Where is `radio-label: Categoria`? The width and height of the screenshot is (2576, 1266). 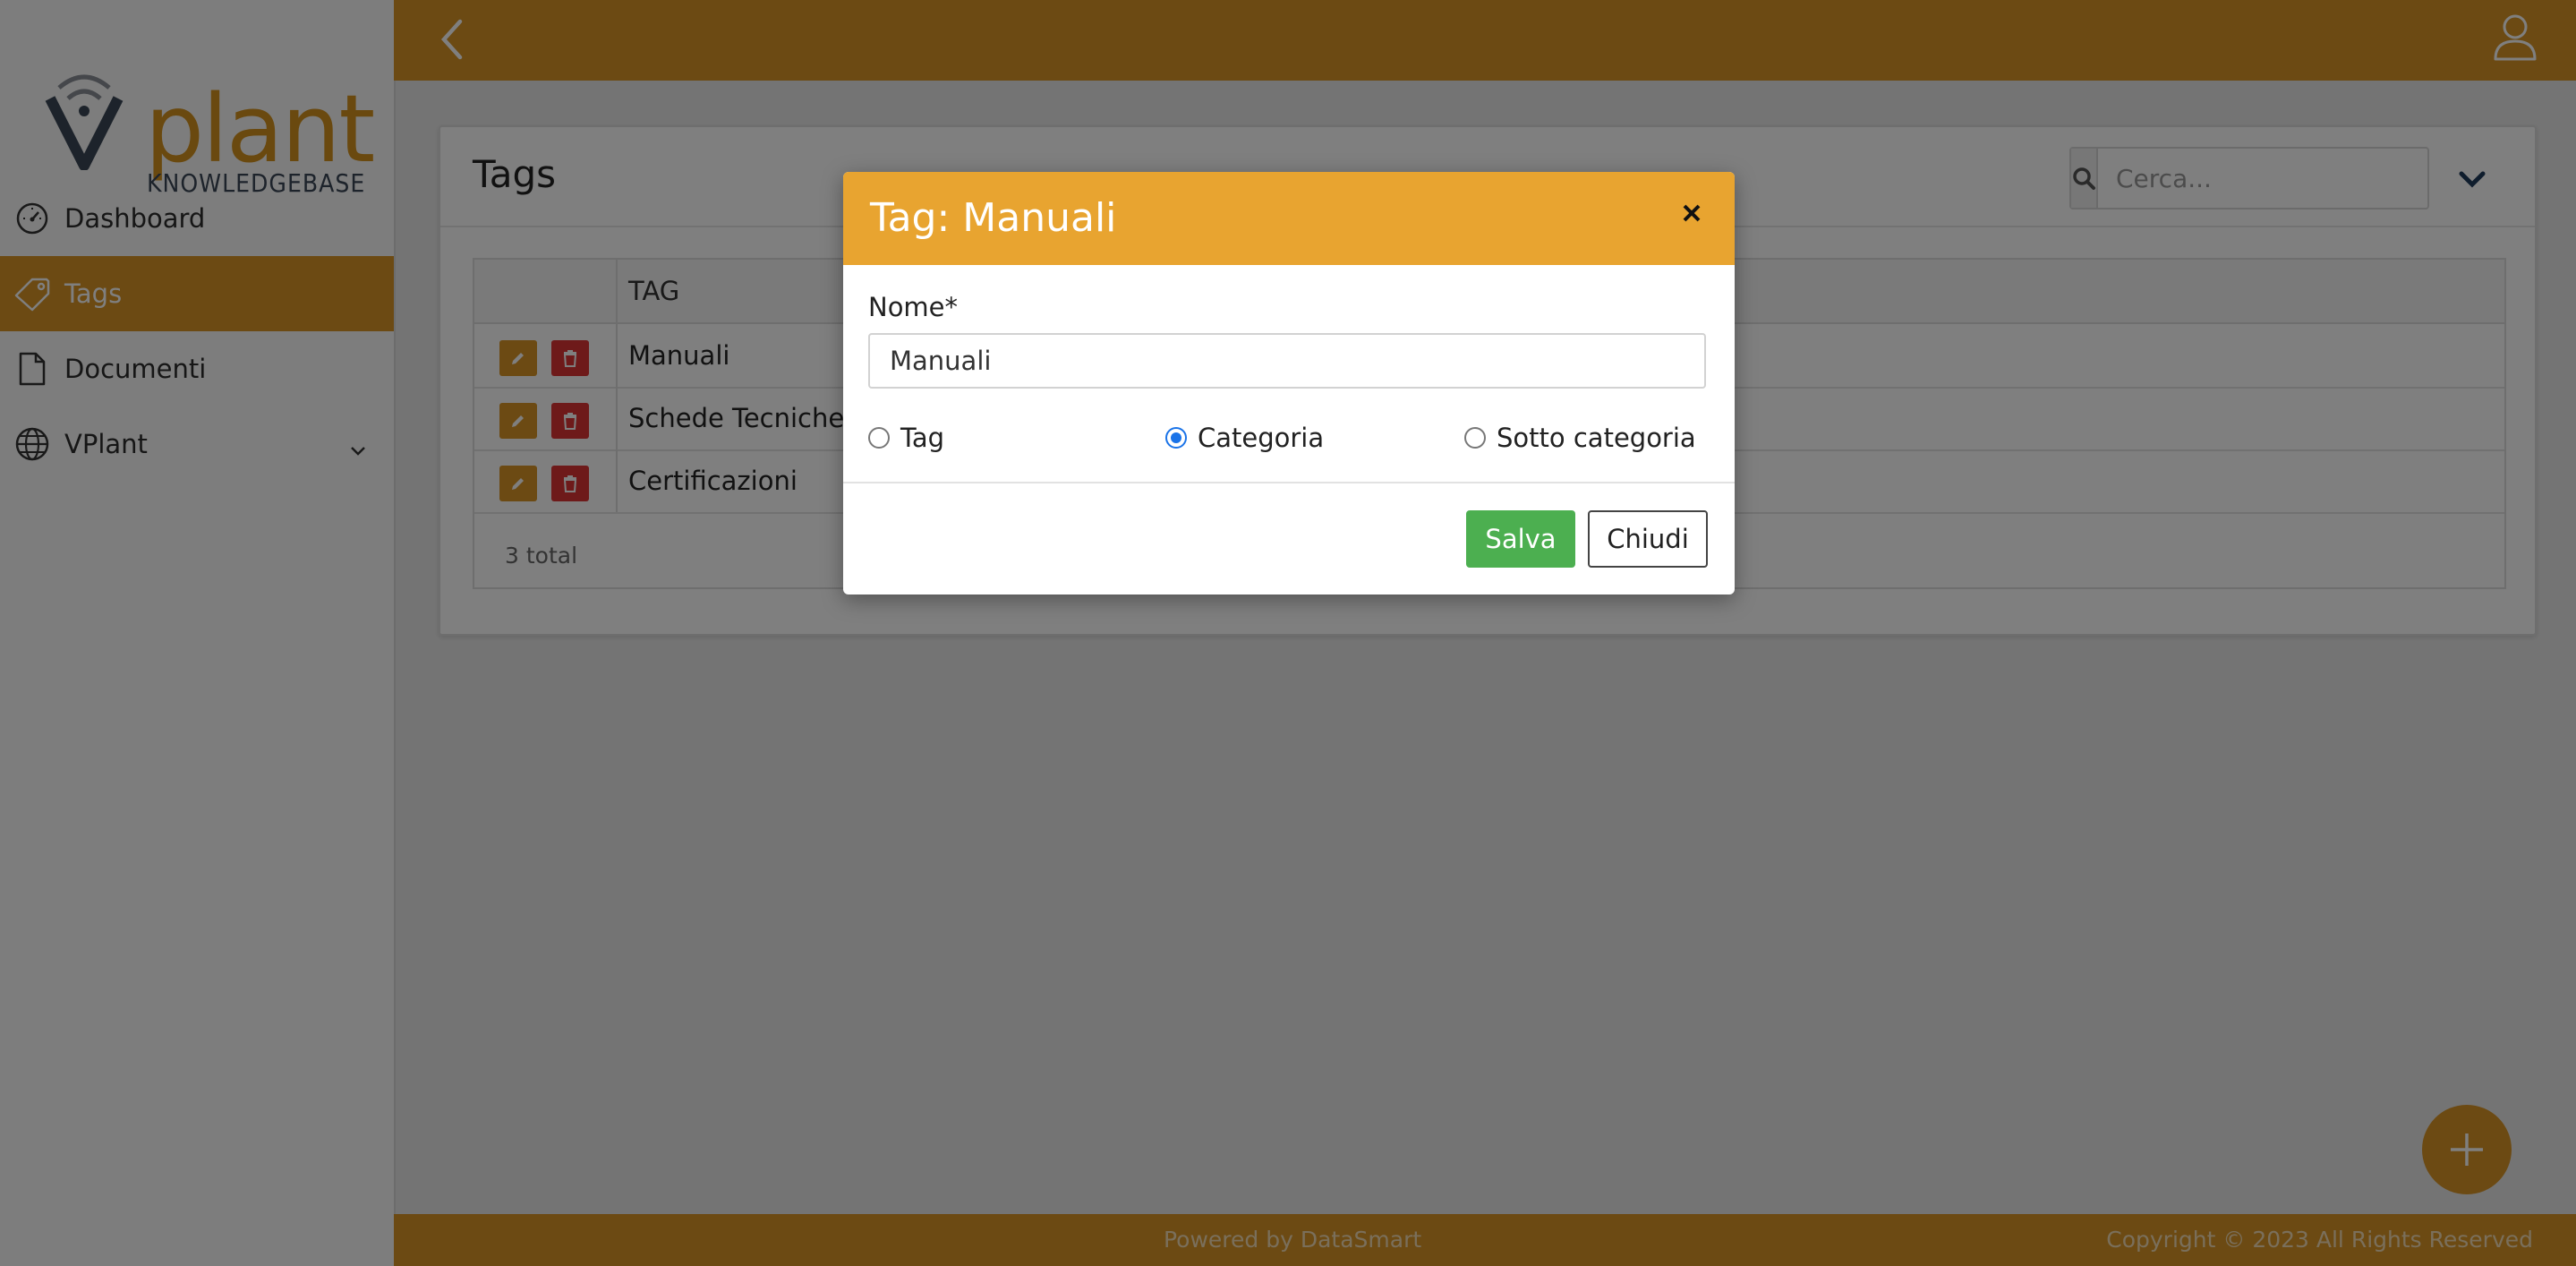 radio-label: Categoria is located at coordinates (1261, 438).